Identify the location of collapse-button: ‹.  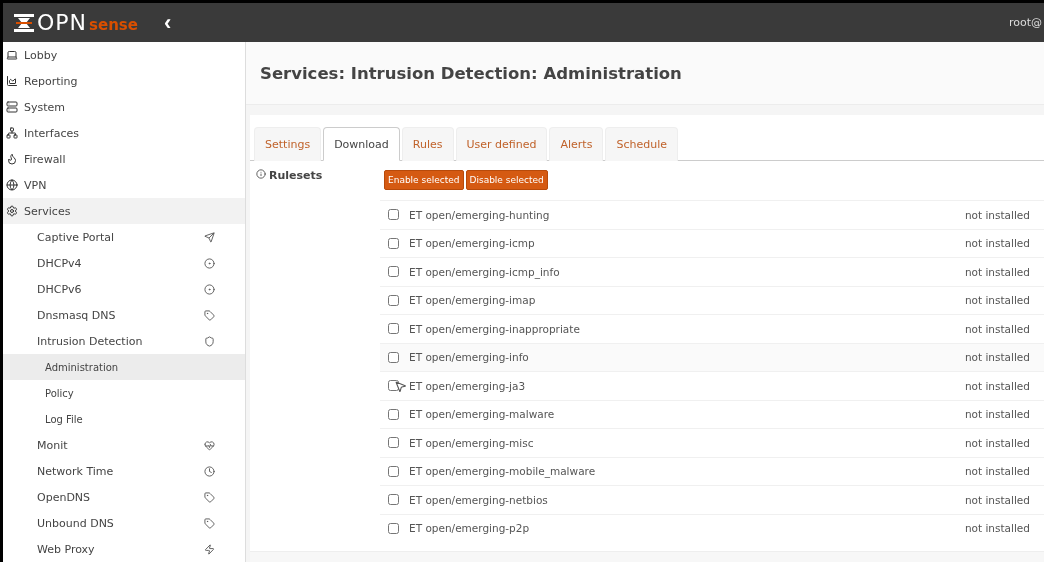
(167, 22).